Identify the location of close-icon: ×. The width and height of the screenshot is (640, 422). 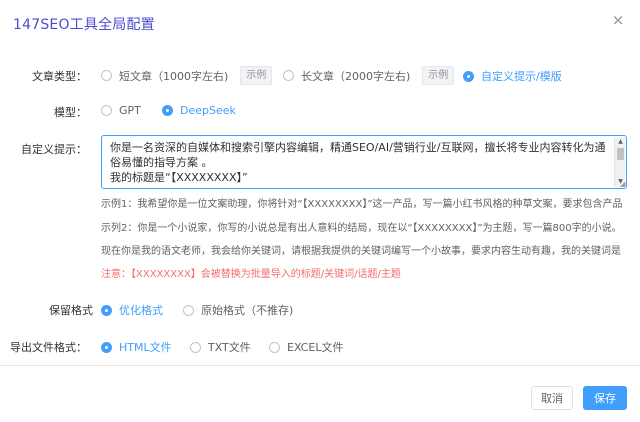
(618, 20).